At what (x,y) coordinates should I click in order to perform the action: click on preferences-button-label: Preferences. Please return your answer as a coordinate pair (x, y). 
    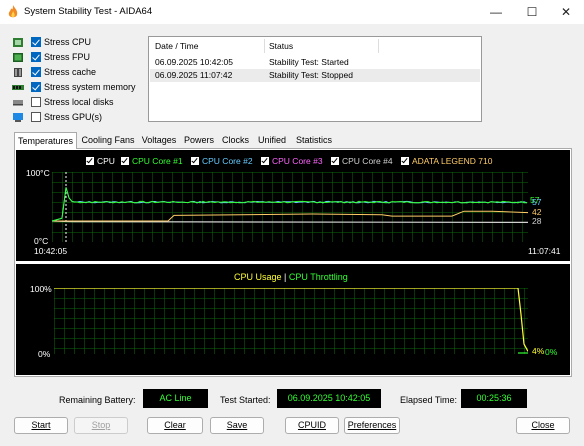
    Looking at the image, I should click on (372, 425).